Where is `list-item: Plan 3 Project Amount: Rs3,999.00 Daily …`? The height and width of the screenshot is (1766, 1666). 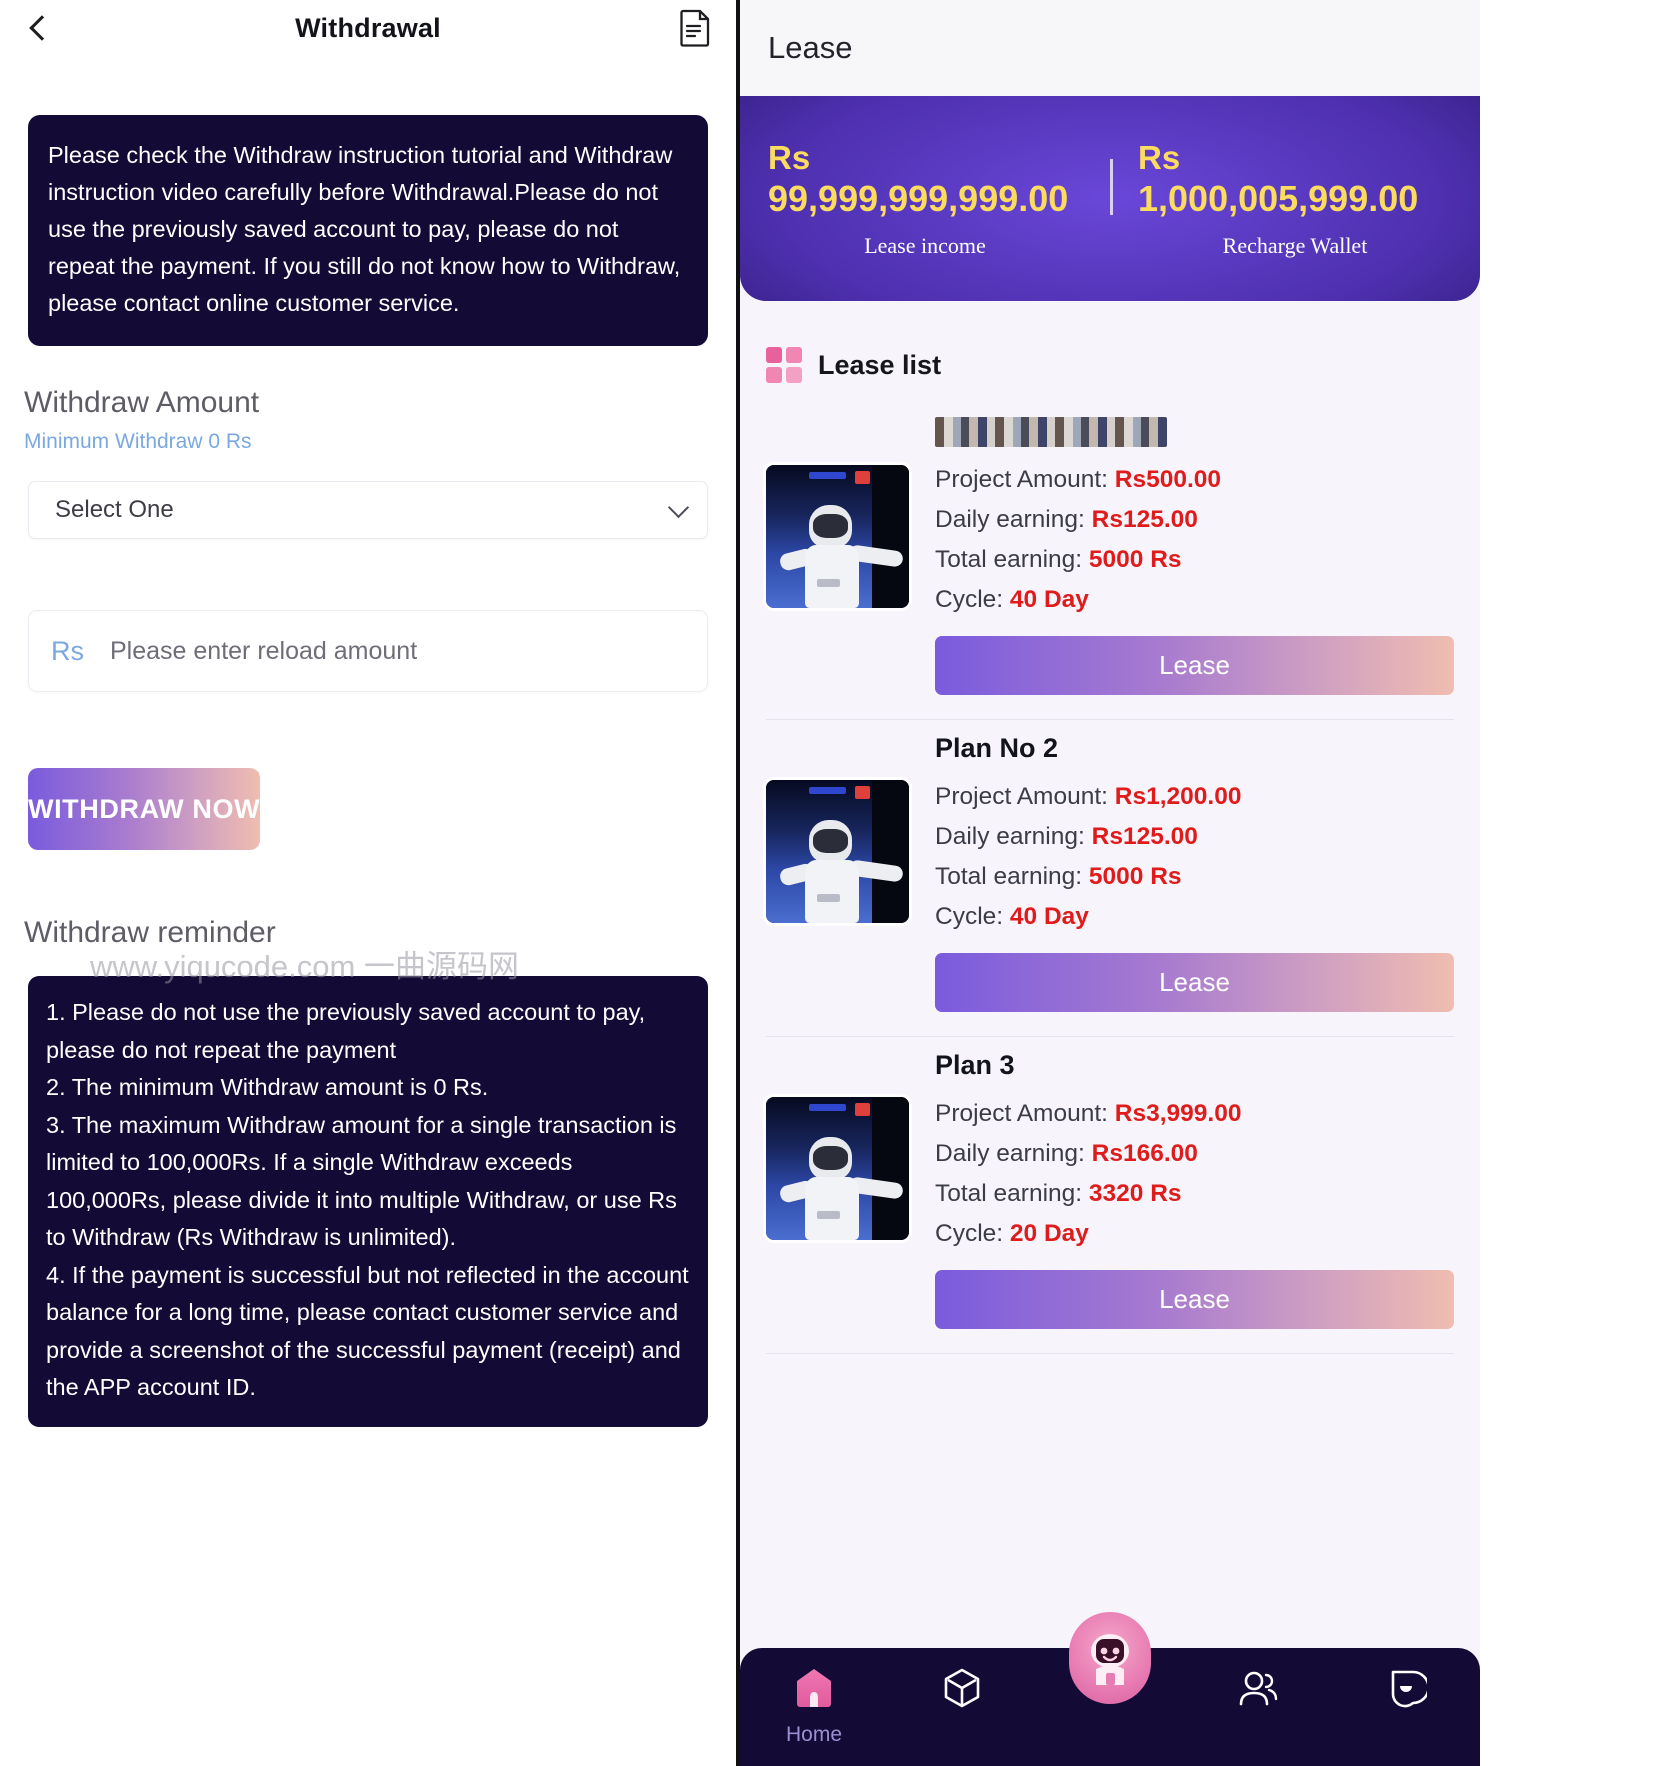
list-item: Plan 3 Project Amount: Rs3,999.00 Daily … is located at coordinates (1110, 1195).